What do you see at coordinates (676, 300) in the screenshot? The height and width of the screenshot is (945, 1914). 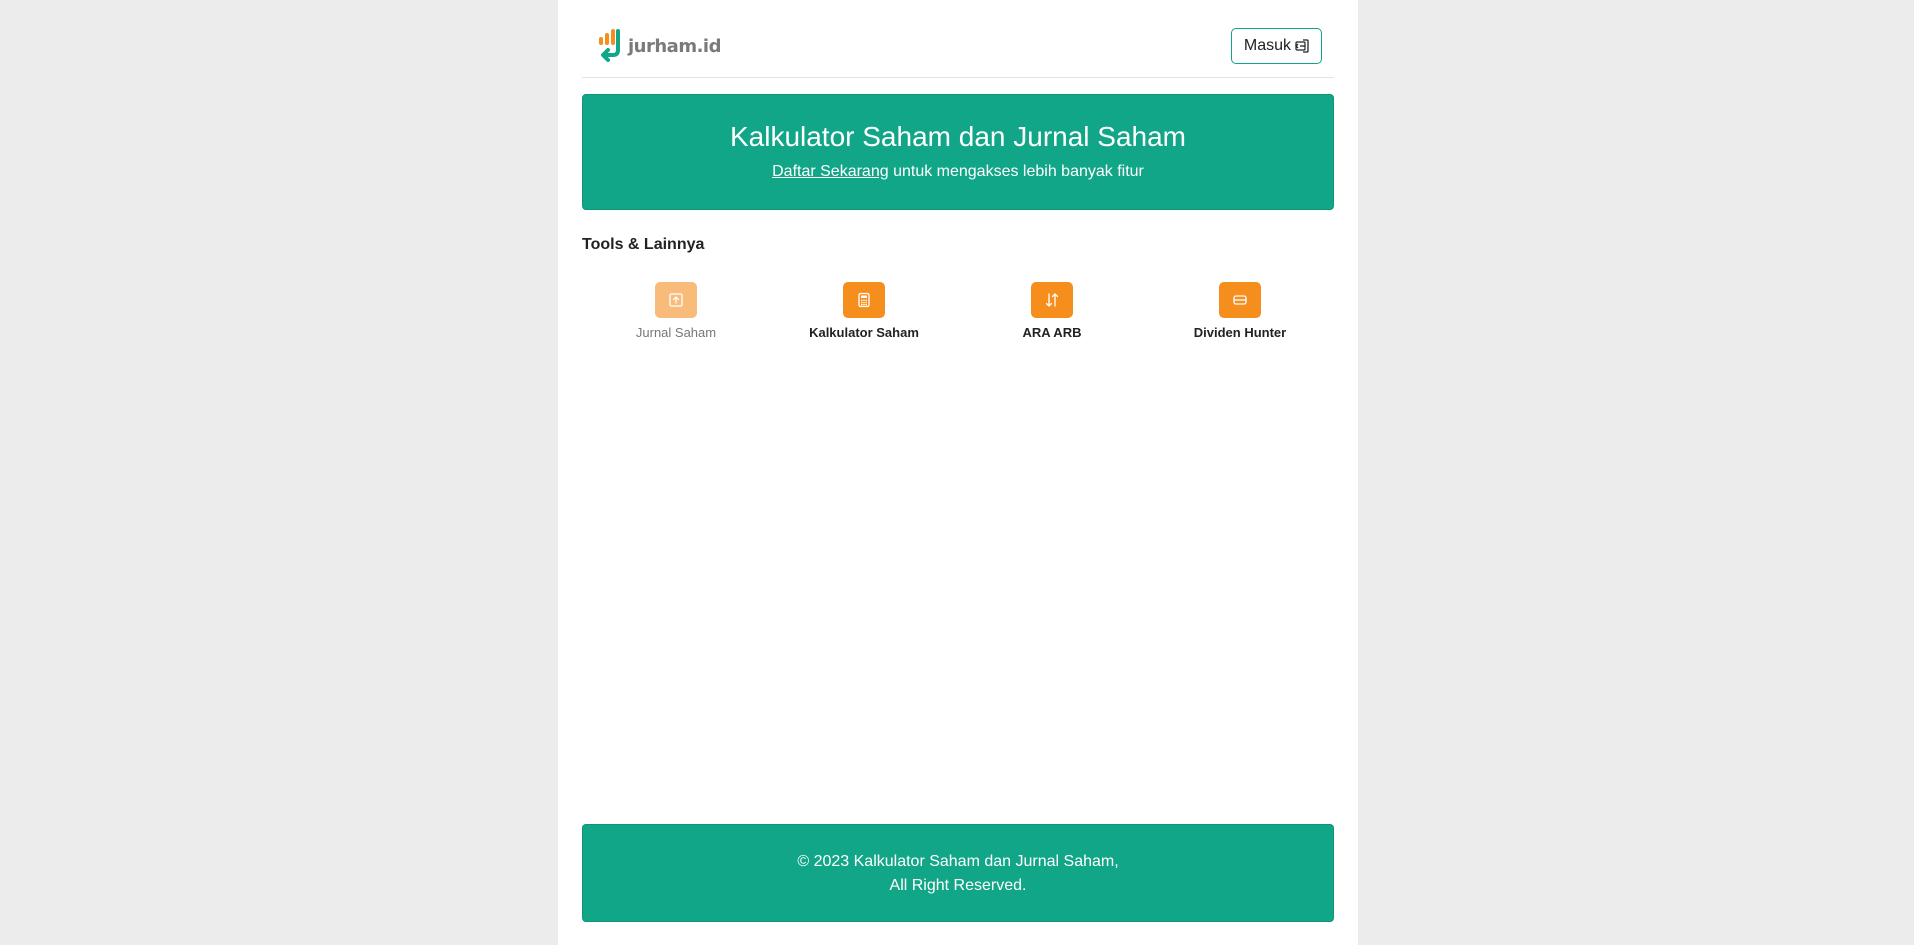 I see `journal-upload-icon` at bounding box center [676, 300].